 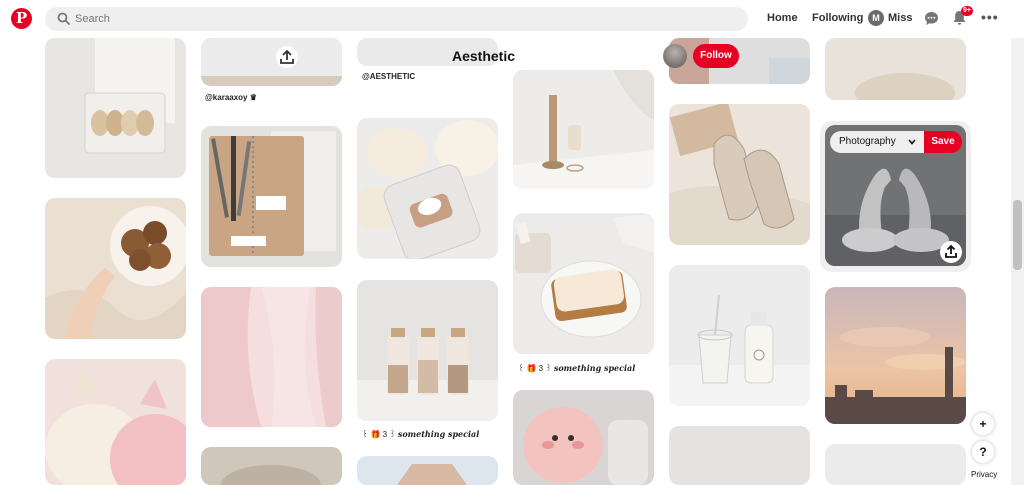 What do you see at coordinates (565, 58) in the screenshot?
I see `board-header: Aesthetic Follow` at bounding box center [565, 58].